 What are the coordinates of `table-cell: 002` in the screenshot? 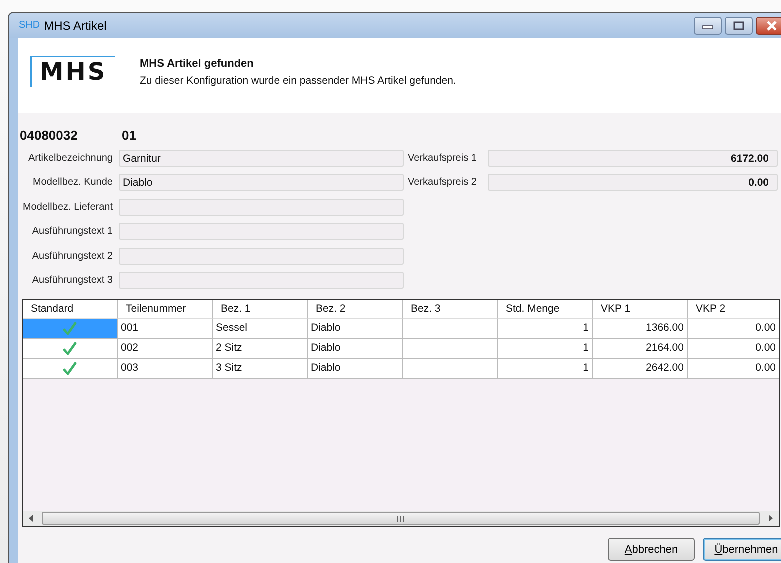 It's located at (165, 349).